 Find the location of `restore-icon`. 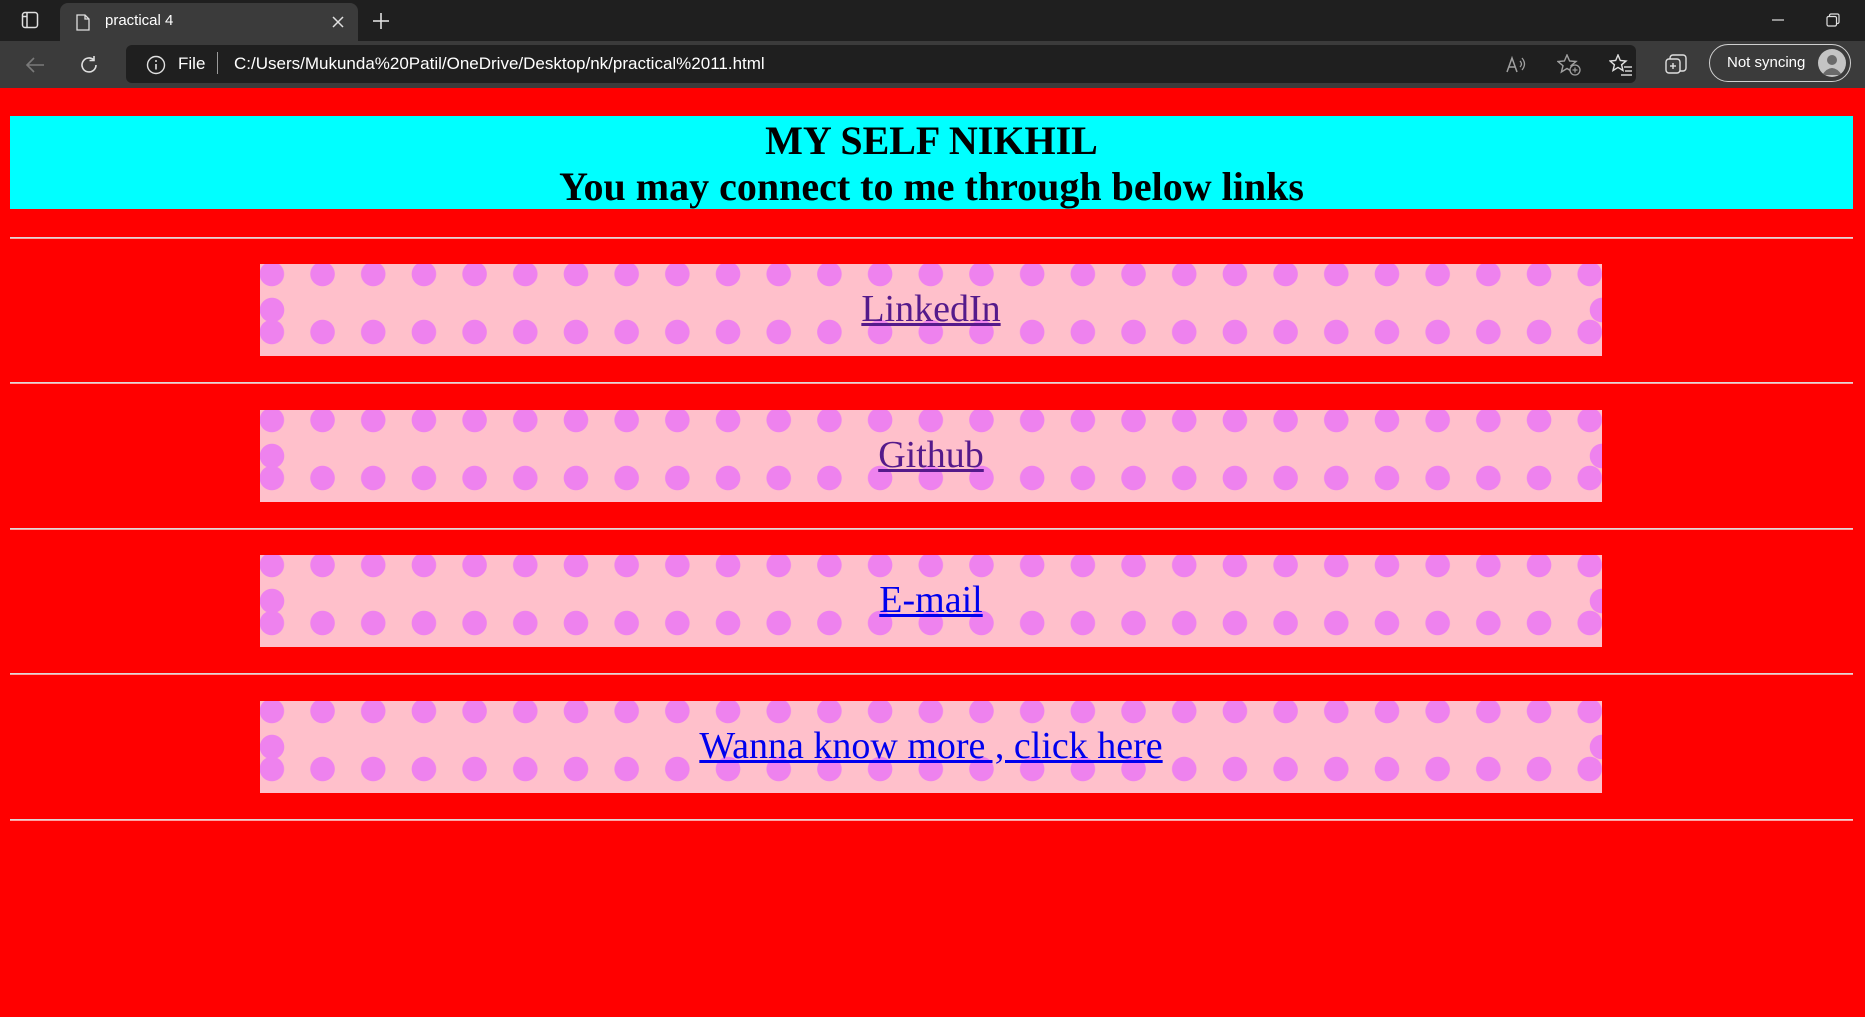

restore-icon is located at coordinates (1833, 20).